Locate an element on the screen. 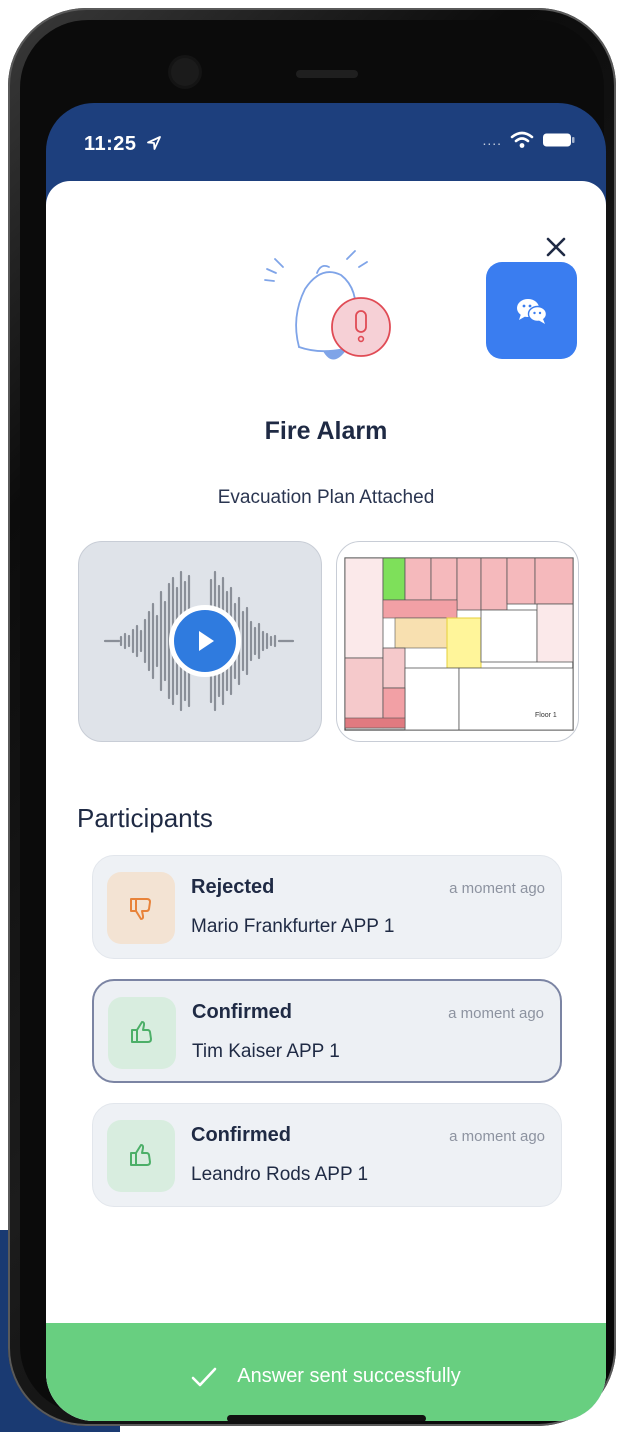 This screenshot has width=625, height=1432. alert-title: Fire Alarm is located at coordinates (326, 431).